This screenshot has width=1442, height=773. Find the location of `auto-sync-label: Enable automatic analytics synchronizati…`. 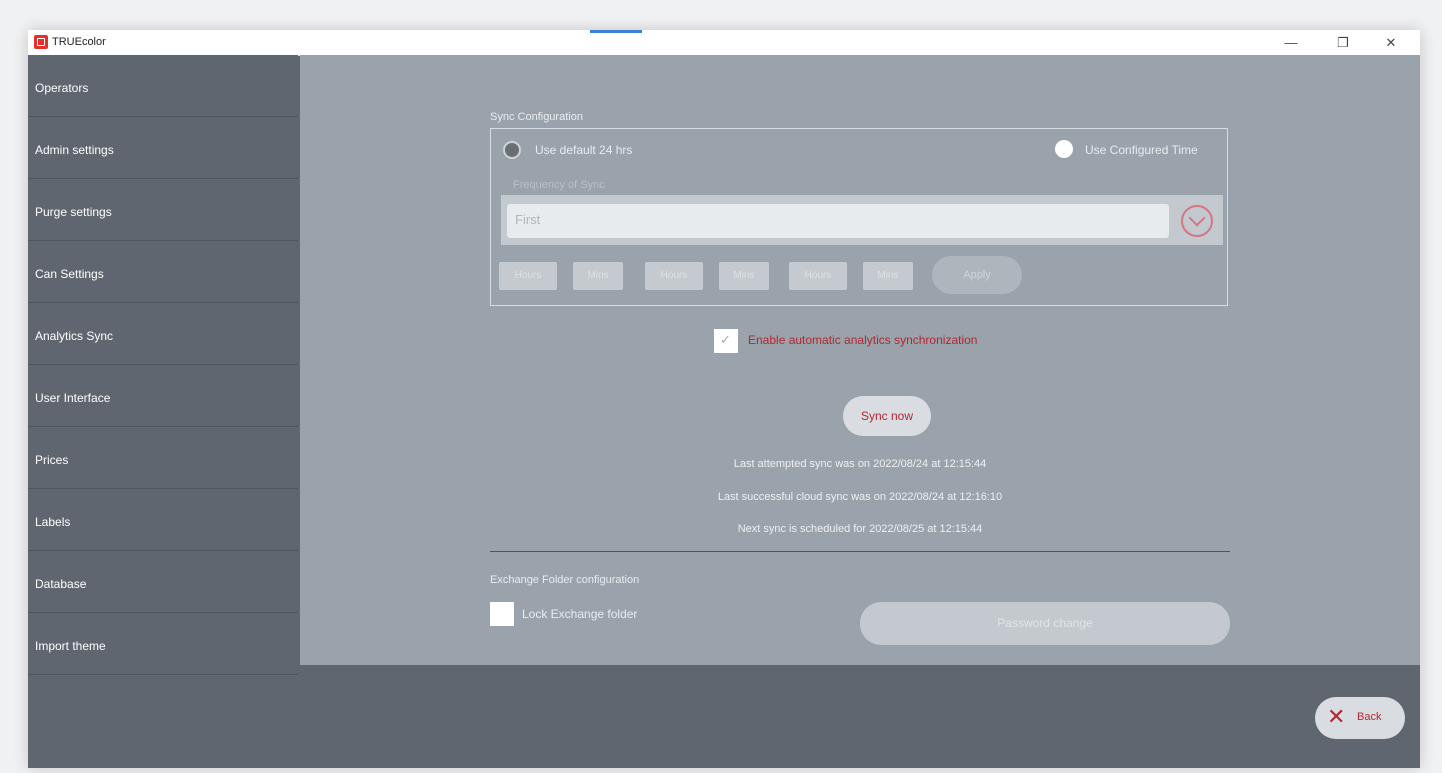

auto-sync-label: Enable automatic analytics synchronizati… is located at coordinates (863, 340).